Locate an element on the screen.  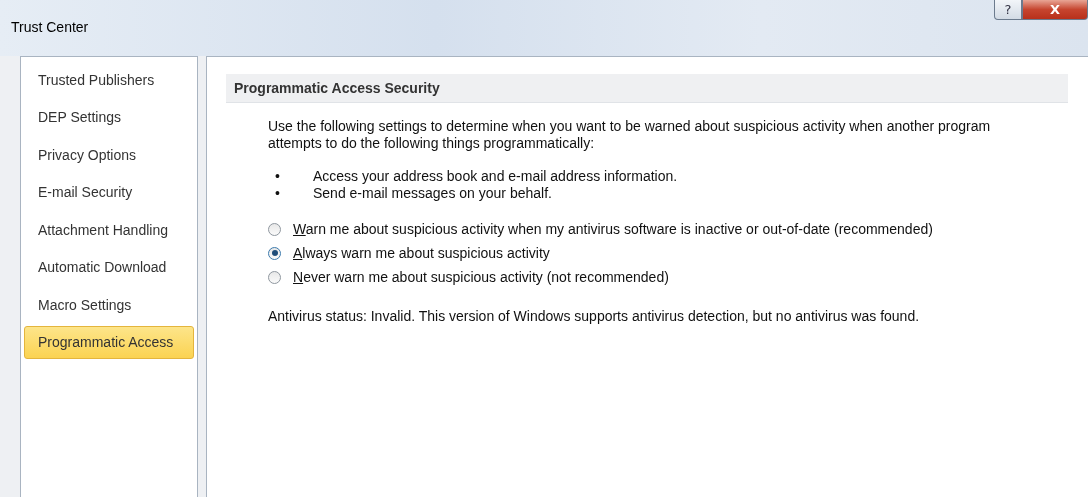
section-title: Programmatic Access Security is located at coordinates (337, 88).